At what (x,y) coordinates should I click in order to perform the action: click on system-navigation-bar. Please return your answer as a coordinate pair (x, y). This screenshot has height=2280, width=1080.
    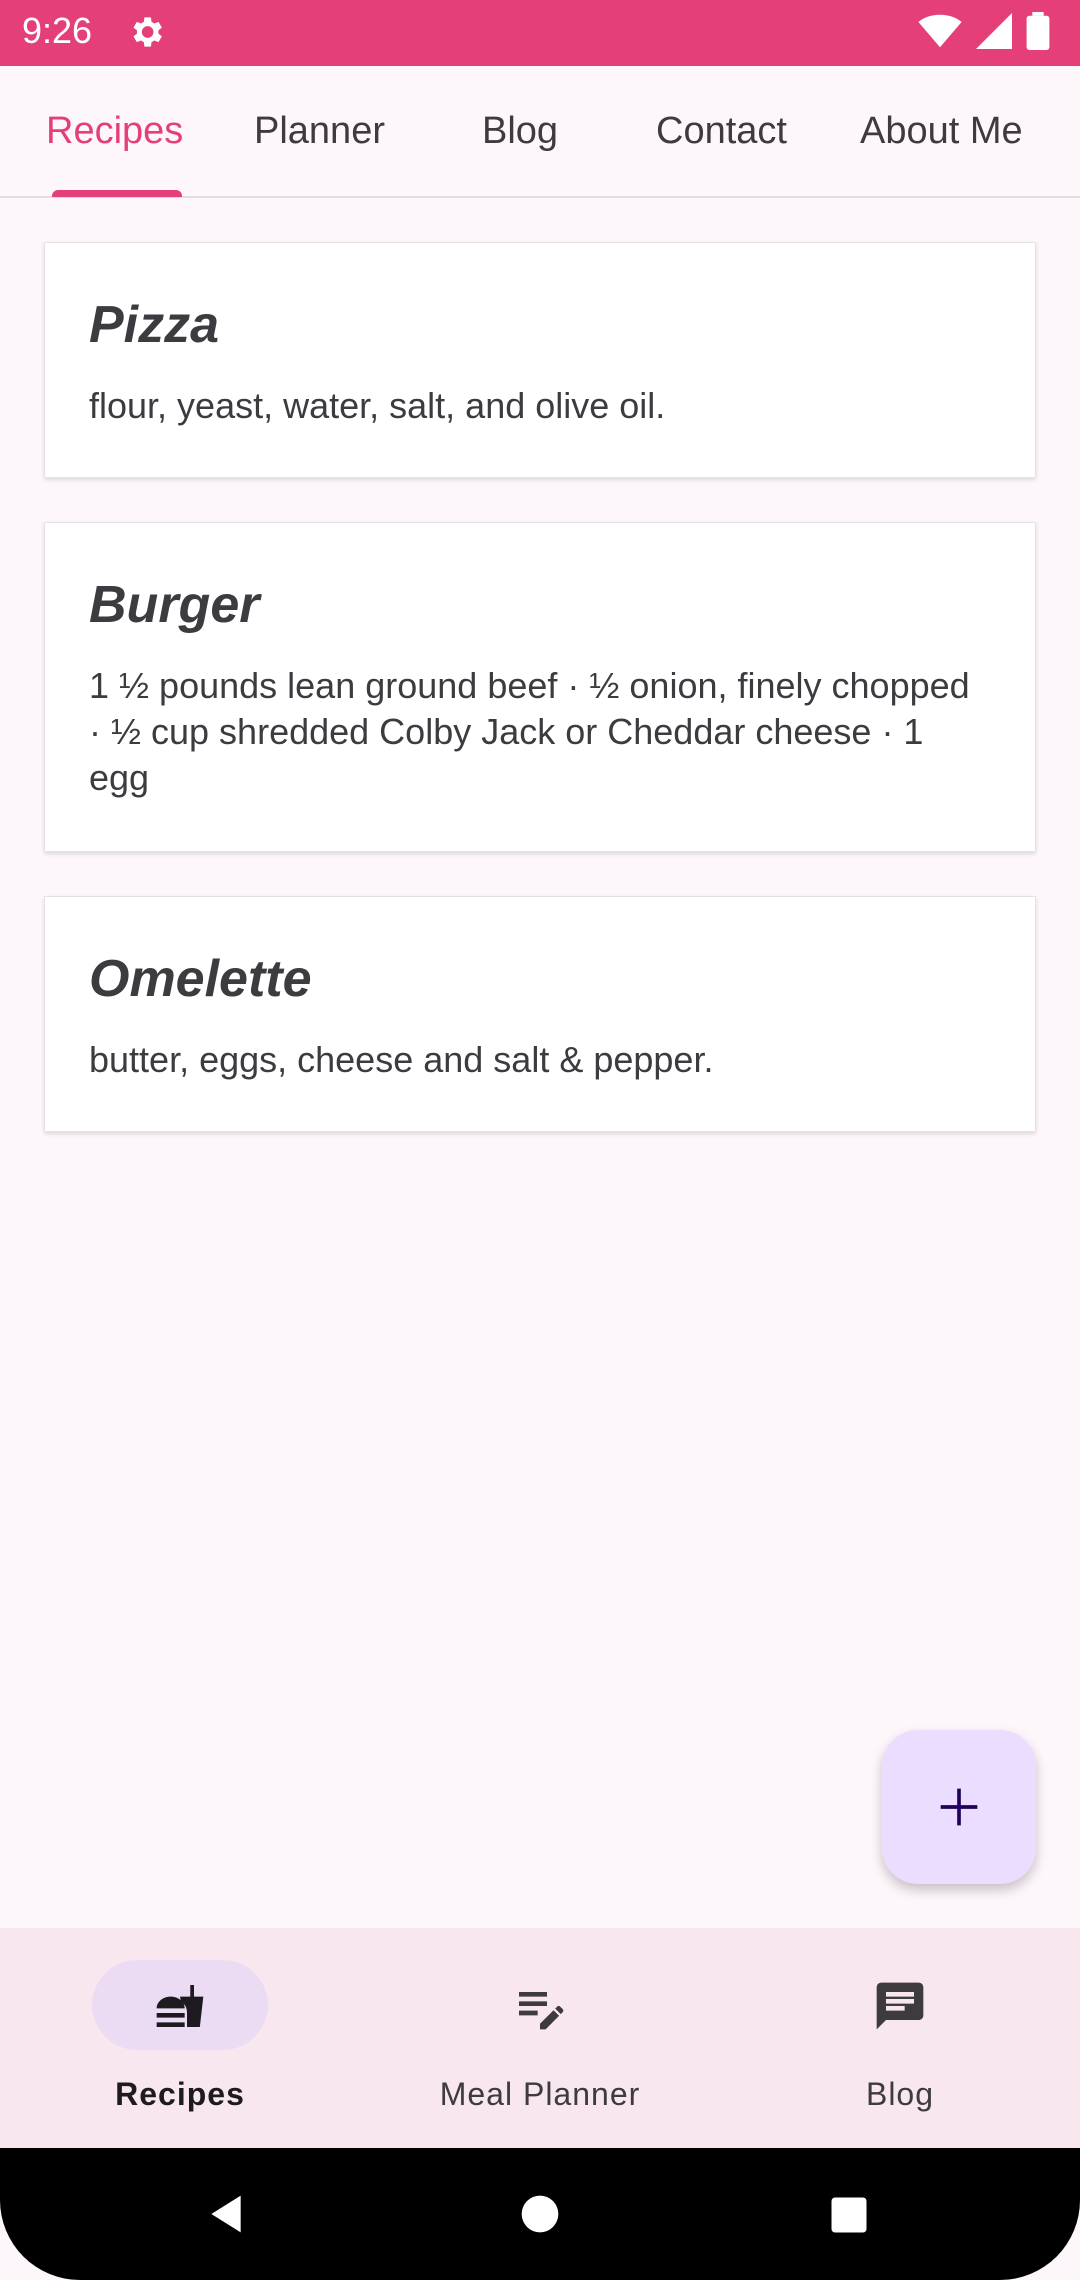
    Looking at the image, I should click on (540, 2214).